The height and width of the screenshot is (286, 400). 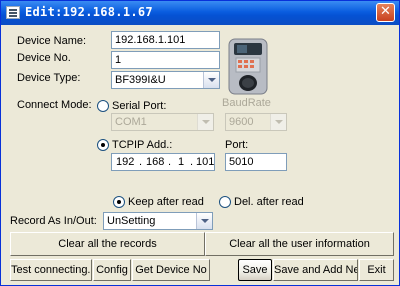 I want to click on tcpip-radio, so click(x=103, y=145).